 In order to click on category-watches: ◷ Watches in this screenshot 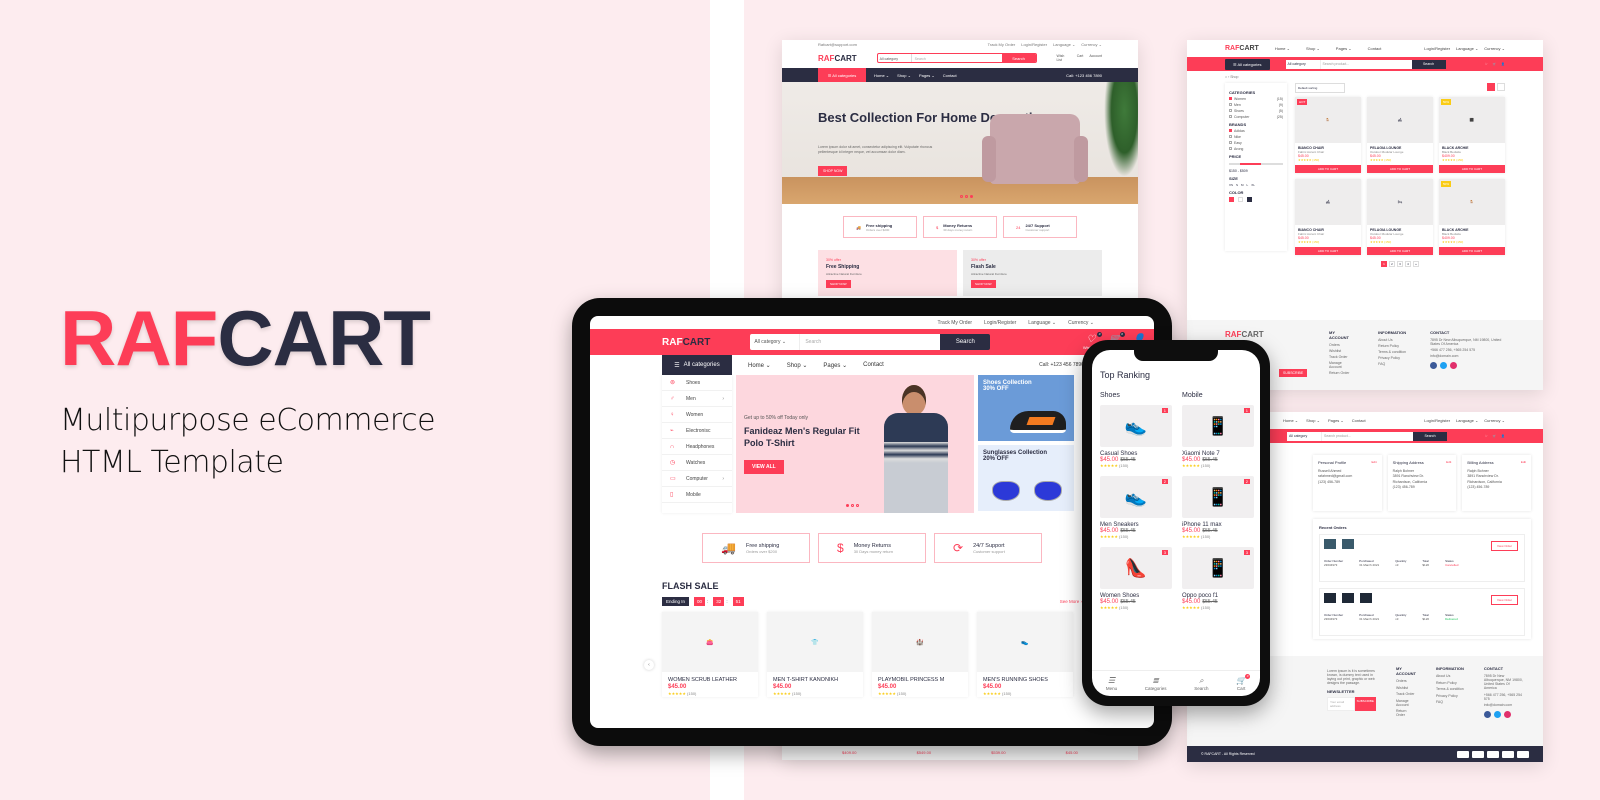, I will do `click(697, 463)`.